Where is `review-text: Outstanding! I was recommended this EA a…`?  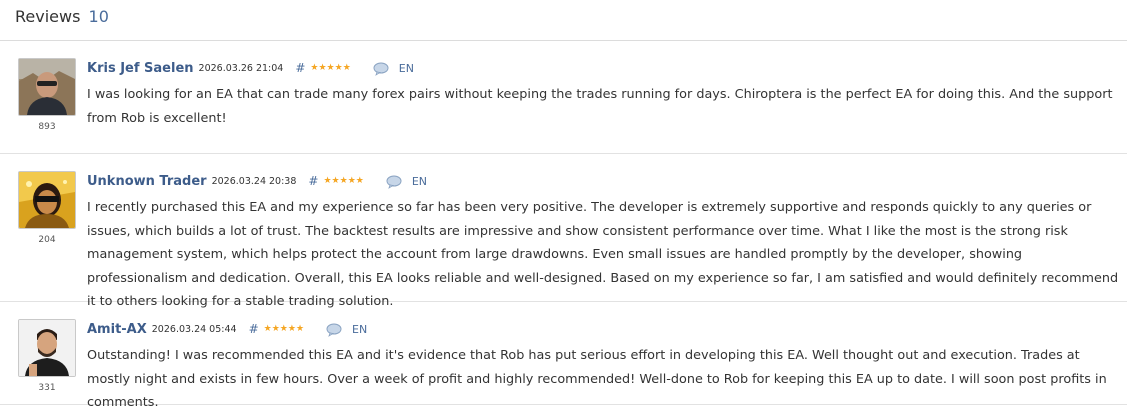 review-text: Outstanding! I was recommended this EA a… is located at coordinates (597, 379).